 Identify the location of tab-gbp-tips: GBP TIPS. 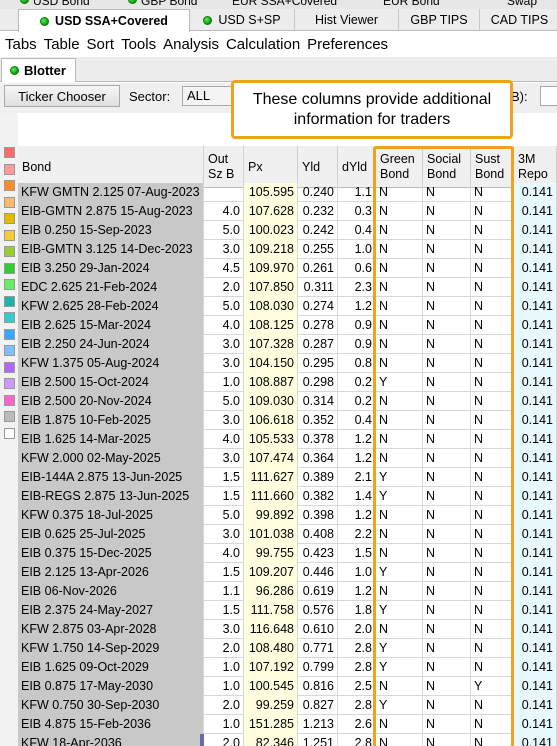
(439, 20).